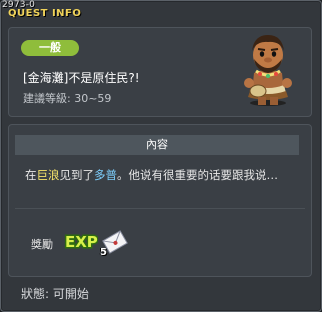  Describe the element at coordinates (45, 13) in the screenshot. I see `window-title: QUEST INFO` at that location.